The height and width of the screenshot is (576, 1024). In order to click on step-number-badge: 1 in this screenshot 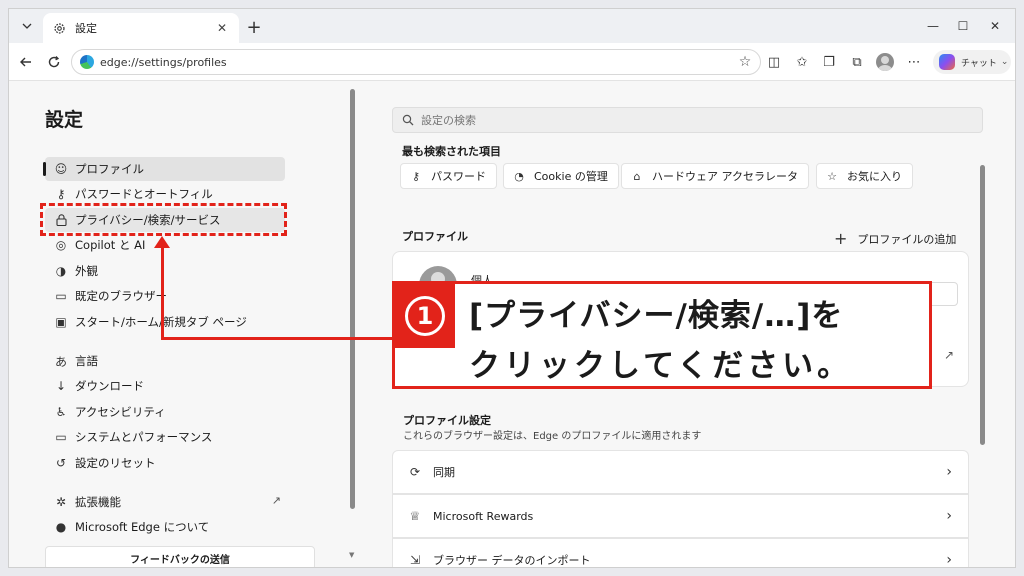, I will do `click(425, 316)`.